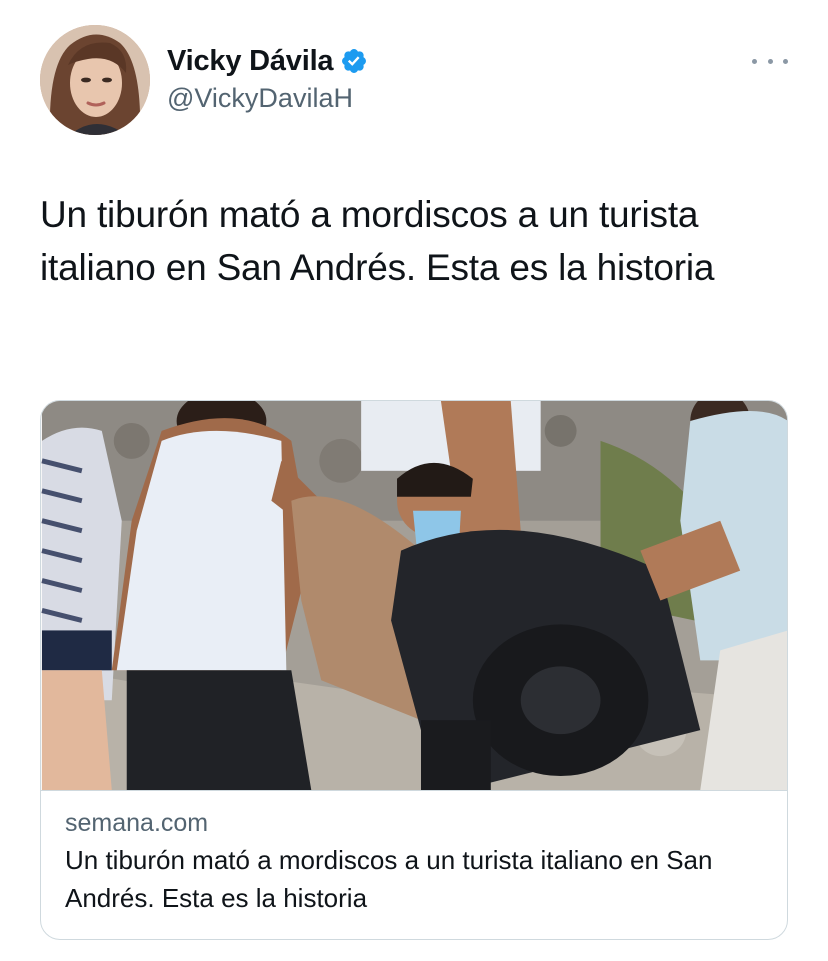 The image size is (828, 961). What do you see at coordinates (137, 823) in the screenshot?
I see `link-card-domain: semana.com` at bounding box center [137, 823].